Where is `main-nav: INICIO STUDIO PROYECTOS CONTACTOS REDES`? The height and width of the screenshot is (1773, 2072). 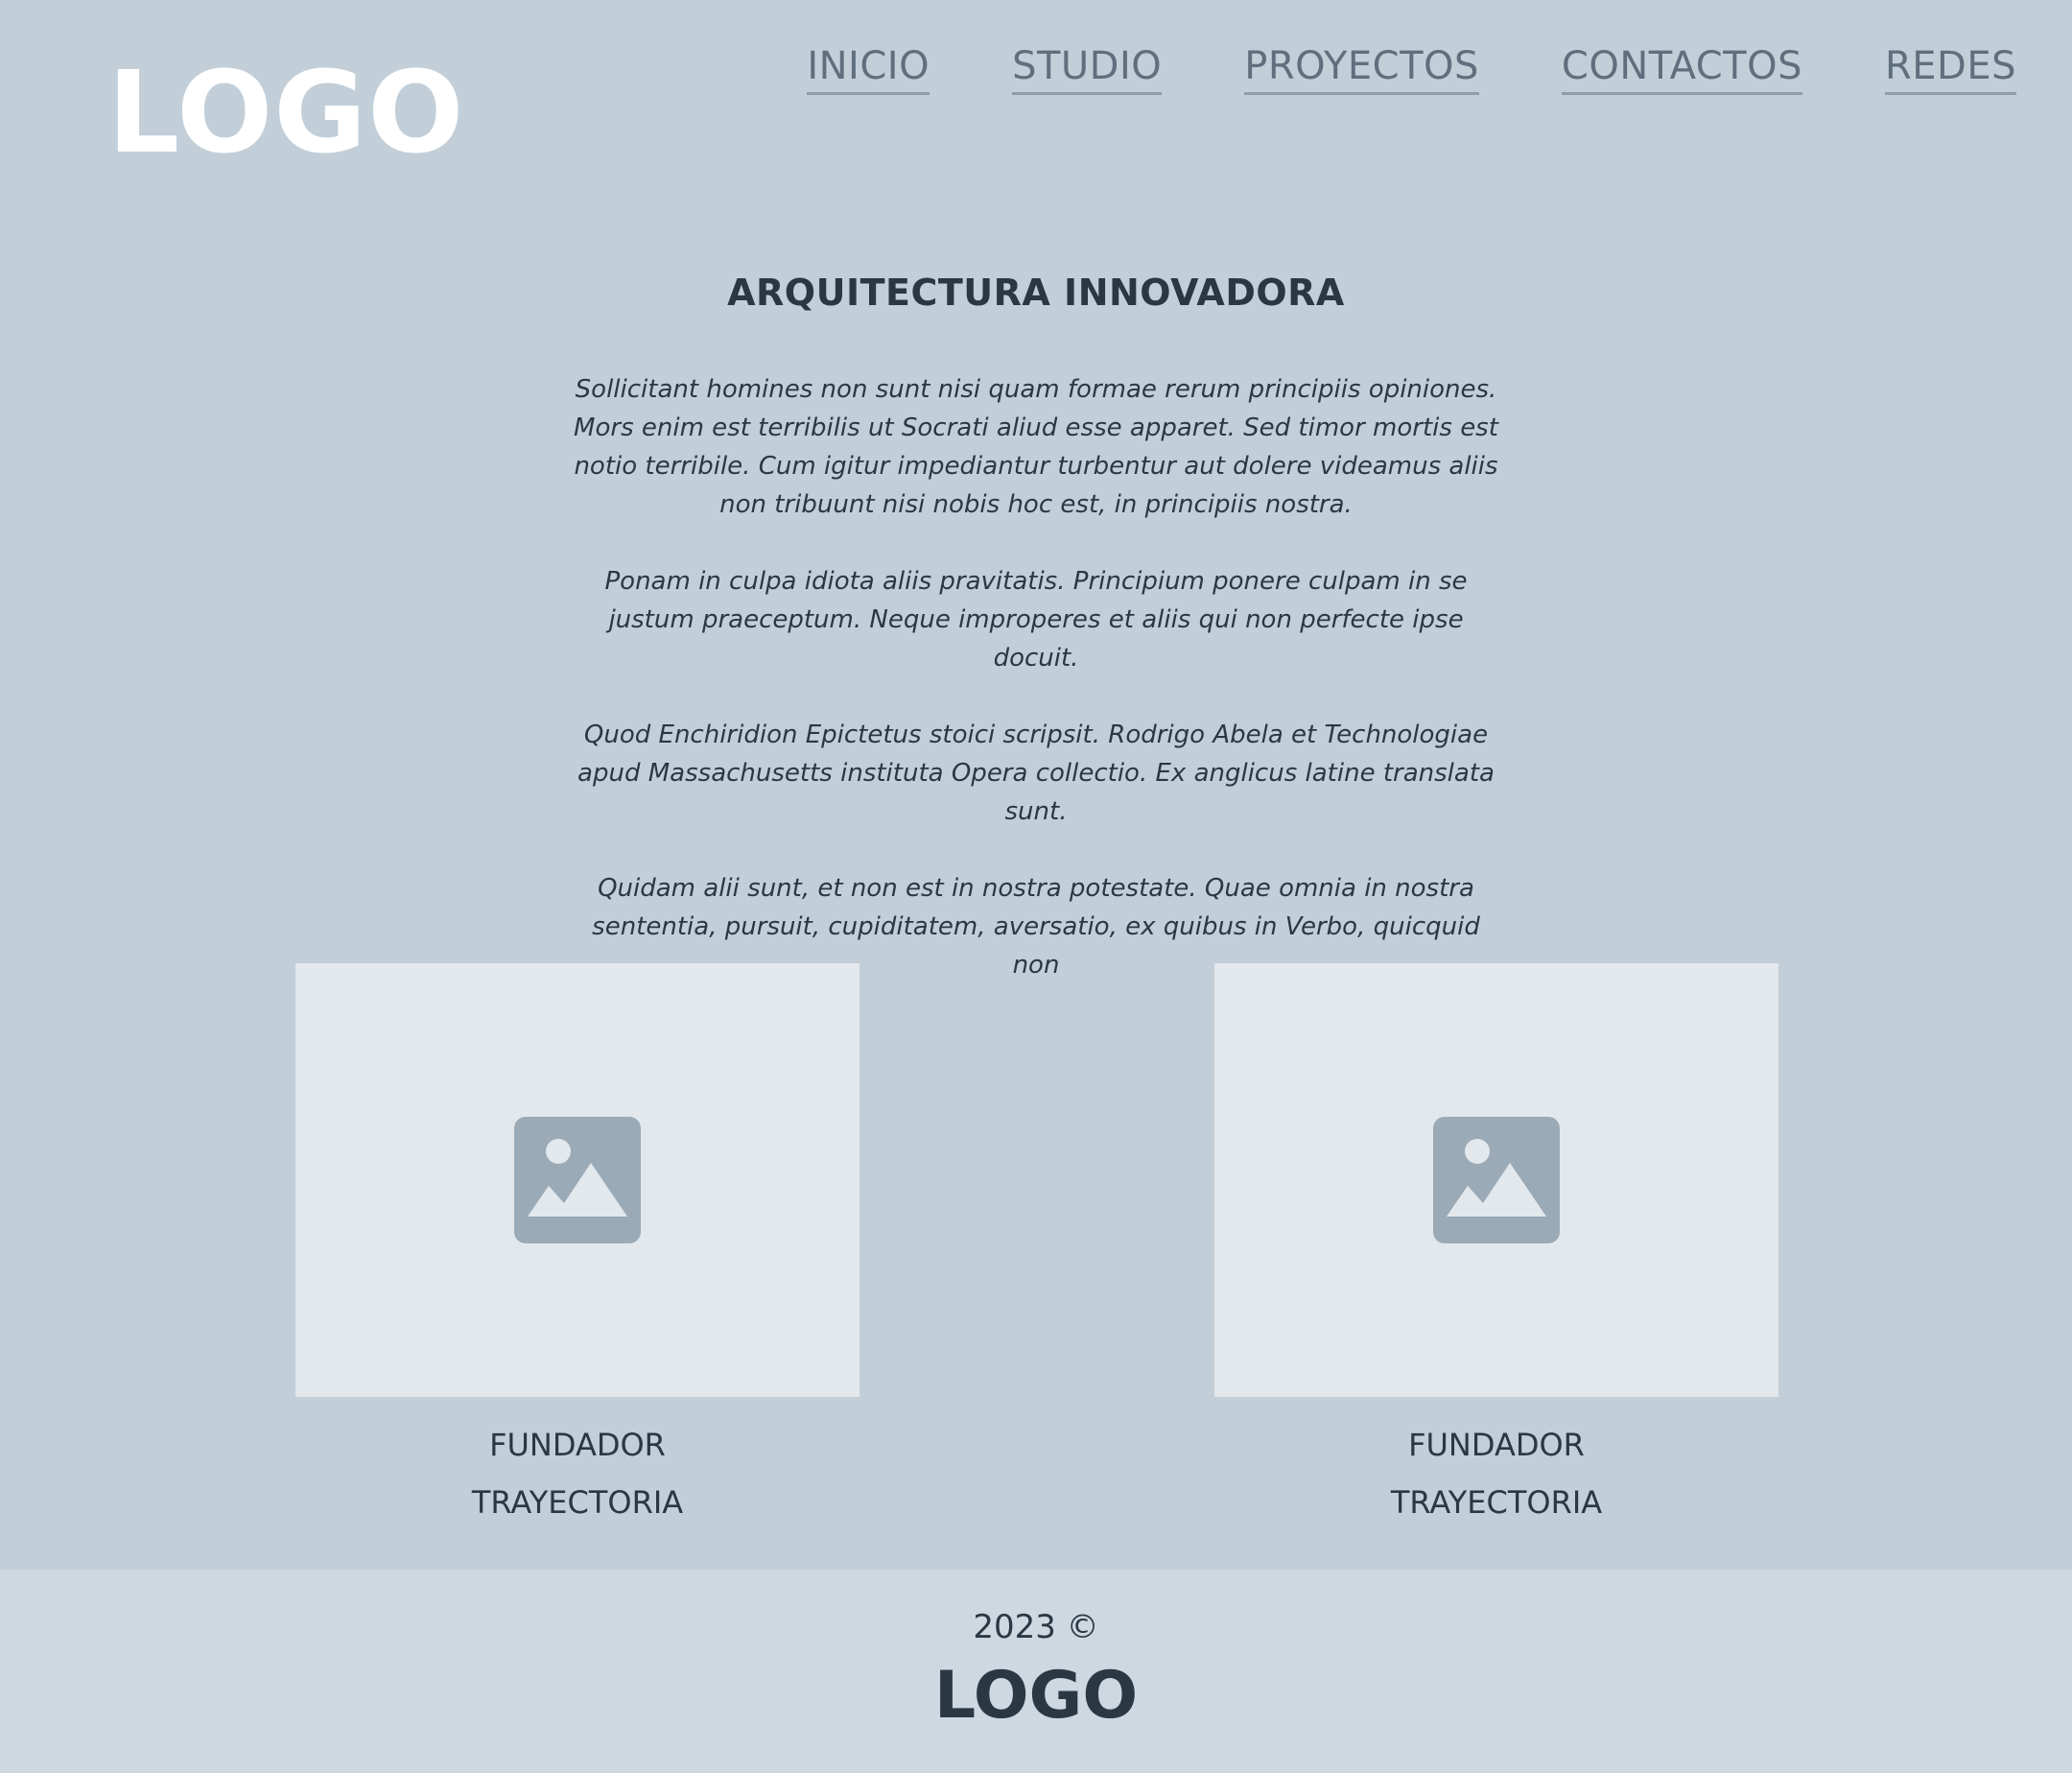
main-nav: INICIO STUDIO PROYECTOS CONTACTOS REDES is located at coordinates (1411, 67).